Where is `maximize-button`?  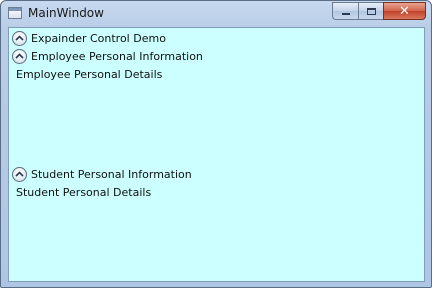 maximize-button is located at coordinates (370, 11).